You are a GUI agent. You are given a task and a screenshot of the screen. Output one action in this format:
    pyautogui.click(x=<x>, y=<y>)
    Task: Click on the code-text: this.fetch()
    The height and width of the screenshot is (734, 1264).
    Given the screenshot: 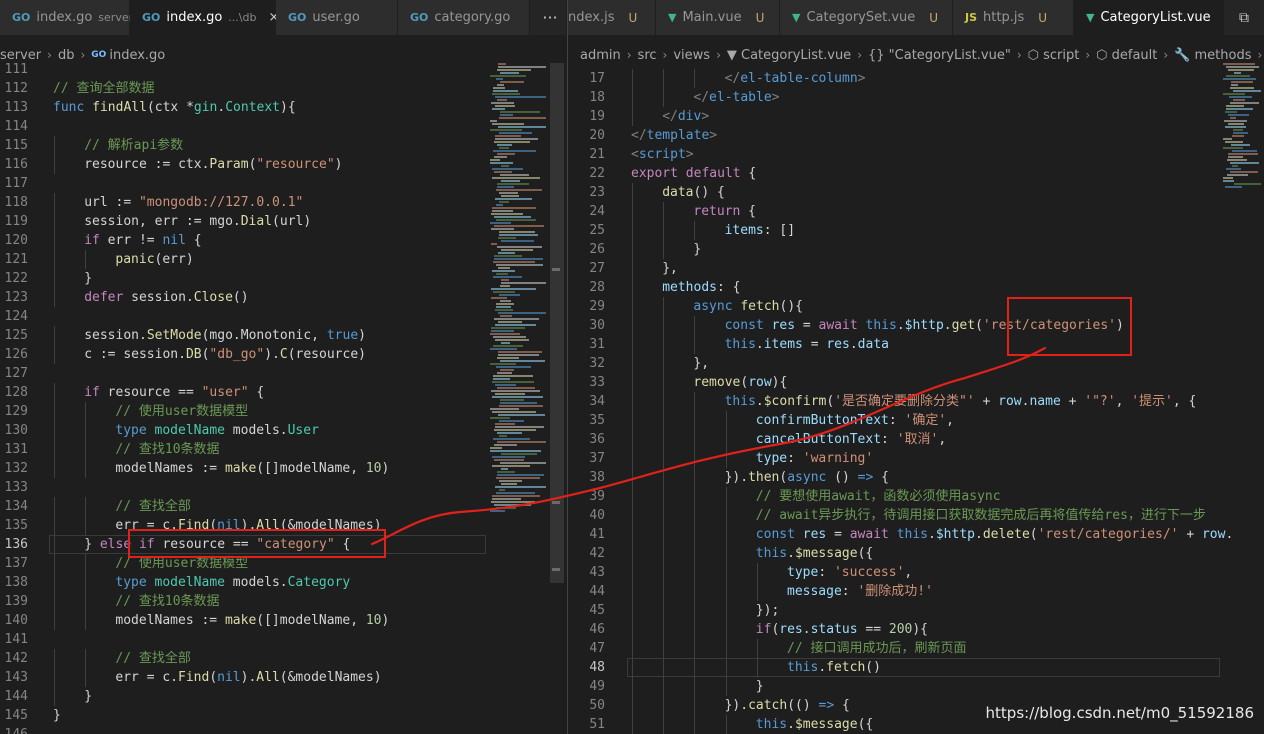 What is the action you would take?
    pyautogui.click(x=834, y=667)
    